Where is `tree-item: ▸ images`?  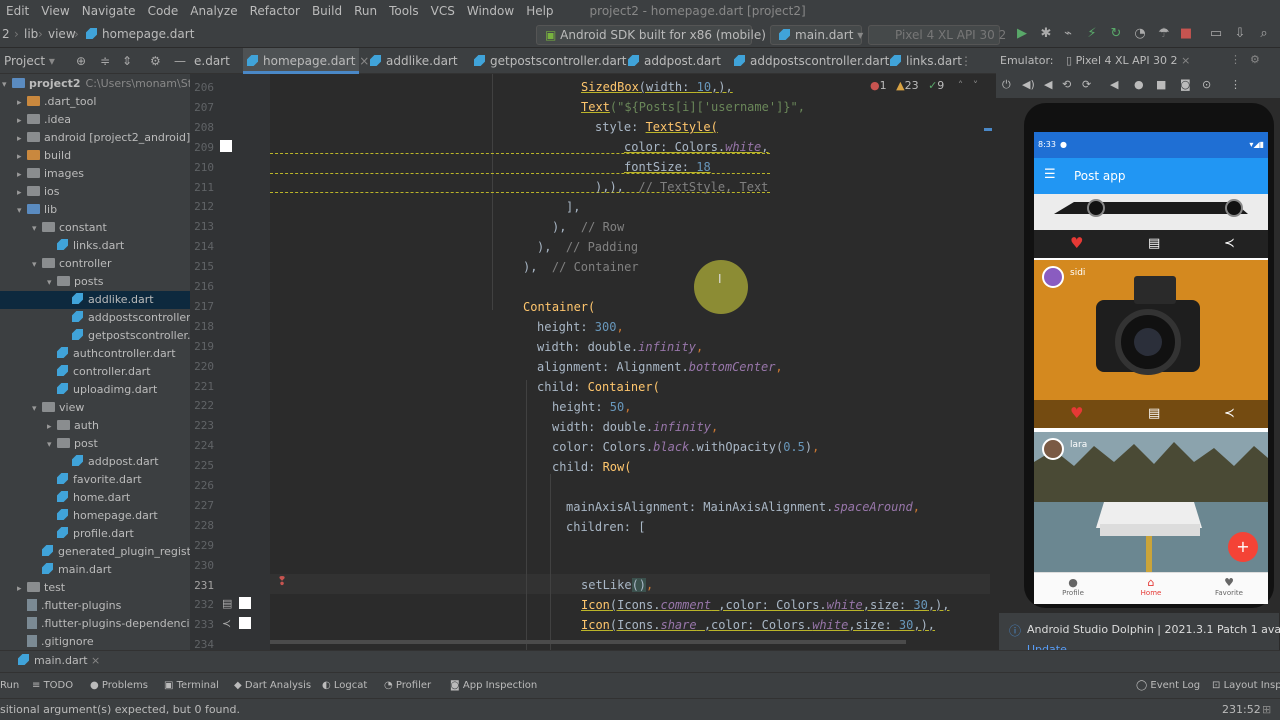 tree-item: ▸ images is located at coordinates (95, 174).